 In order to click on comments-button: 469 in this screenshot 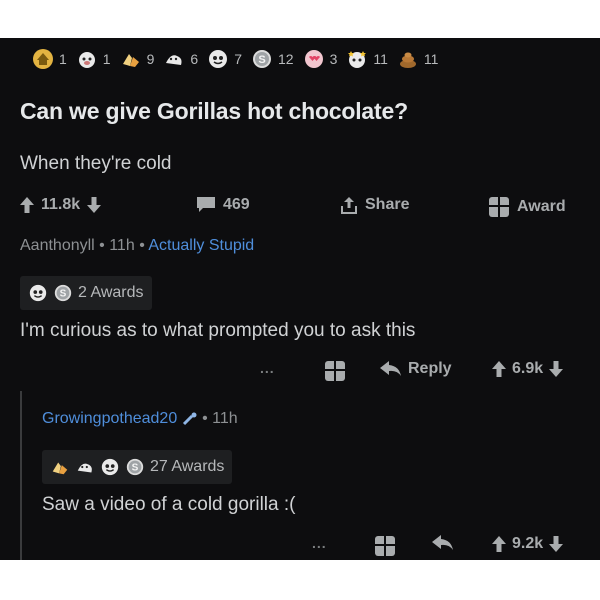, I will do `click(223, 205)`.